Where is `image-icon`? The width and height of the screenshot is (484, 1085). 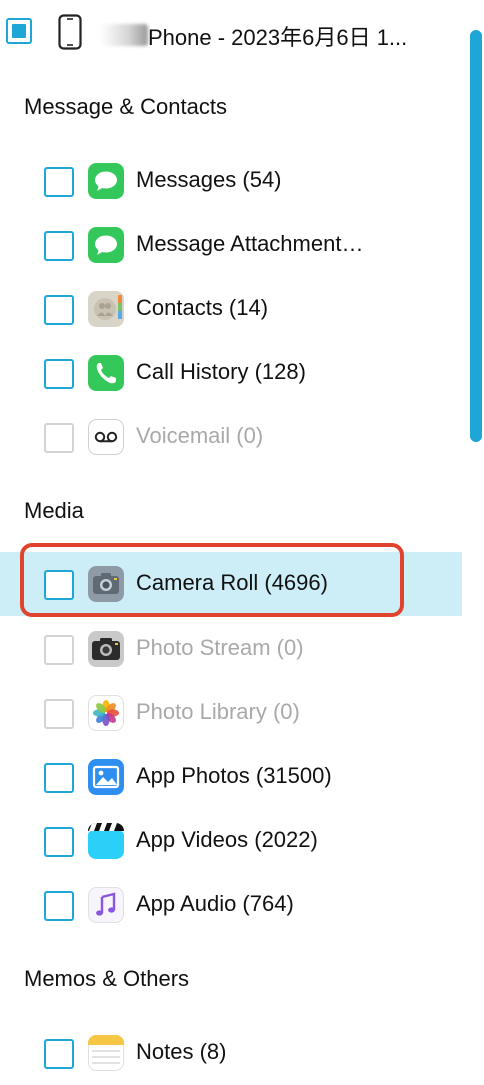
image-icon is located at coordinates (106, 777).